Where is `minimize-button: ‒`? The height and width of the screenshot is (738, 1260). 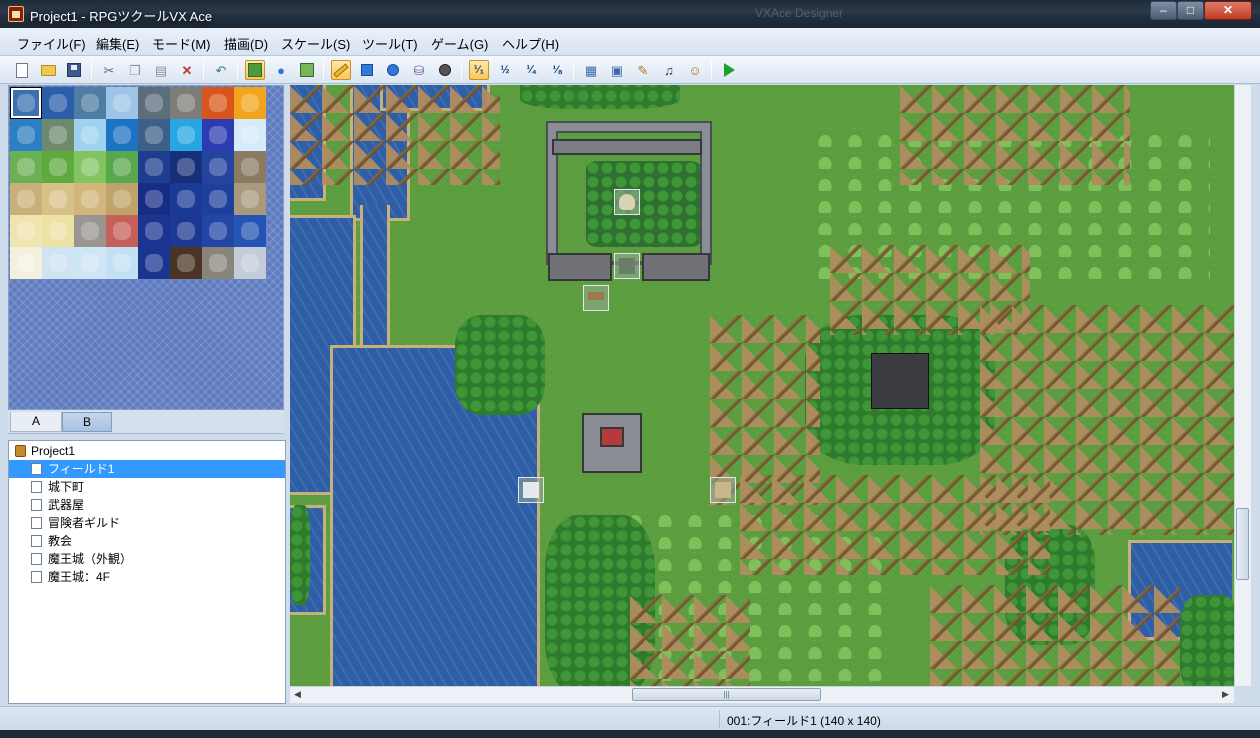
minimize-button: ‒ is located at coordinates (1163, 10).